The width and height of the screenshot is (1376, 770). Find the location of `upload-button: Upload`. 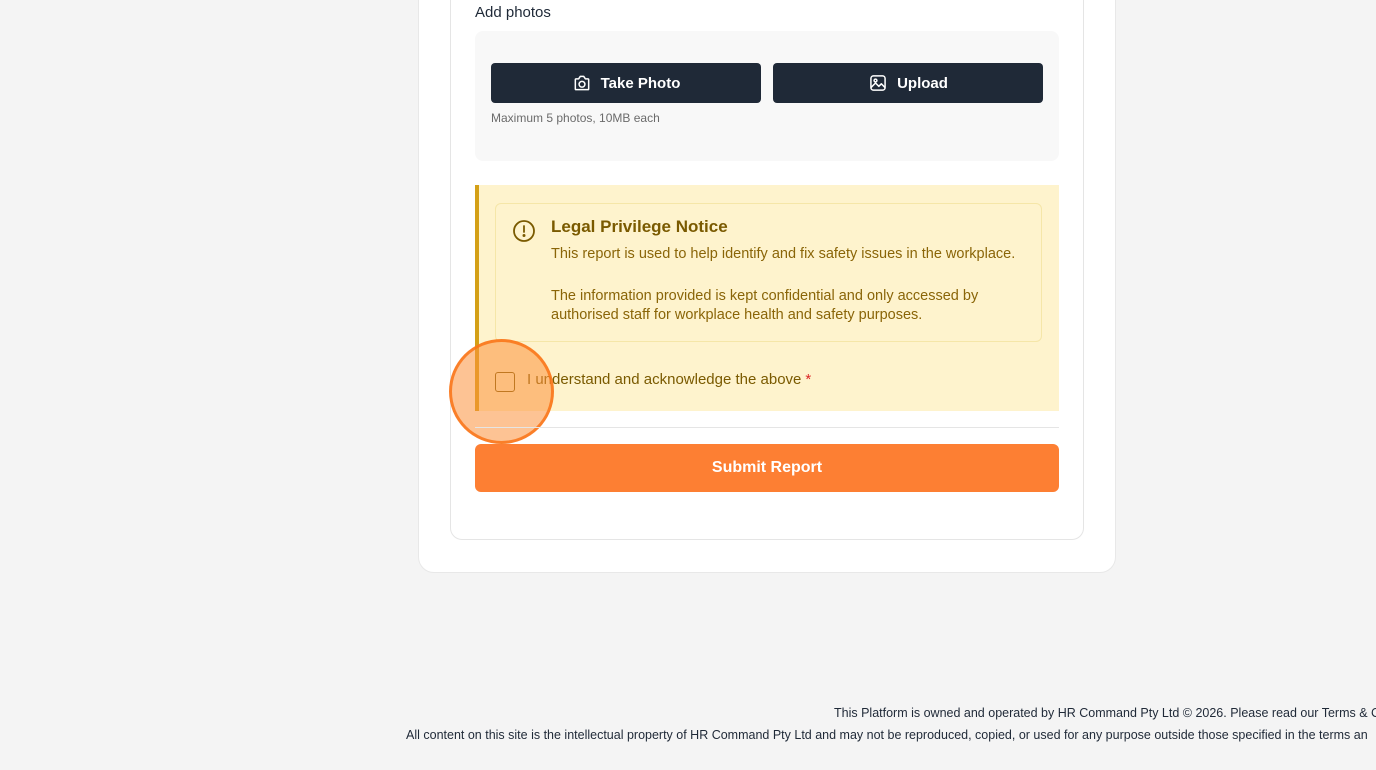

upload-button: Upload is located at coordinates (908, 83).